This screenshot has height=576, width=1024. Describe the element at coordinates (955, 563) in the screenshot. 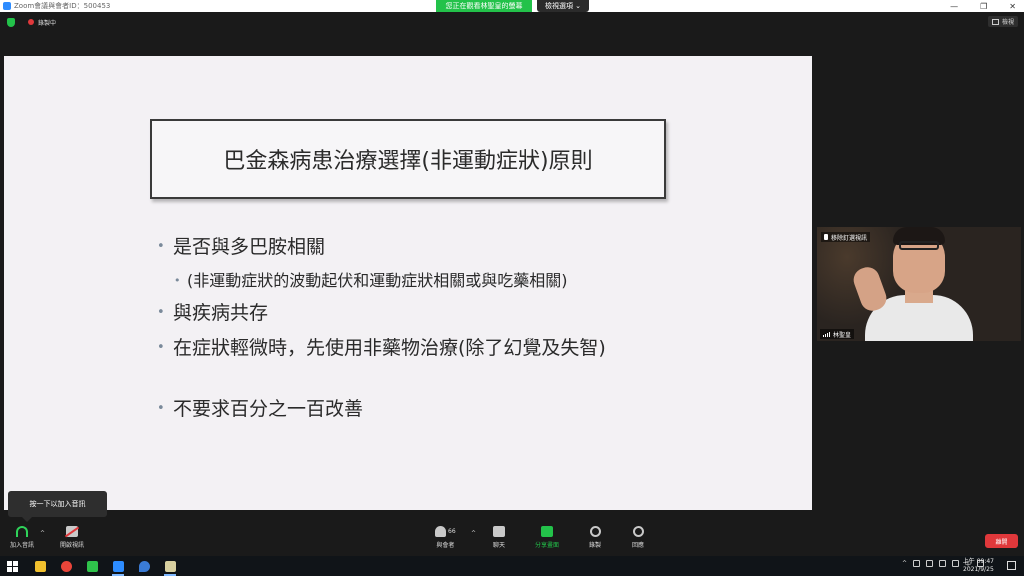

I see `tray-onedrive-icon` at that location.